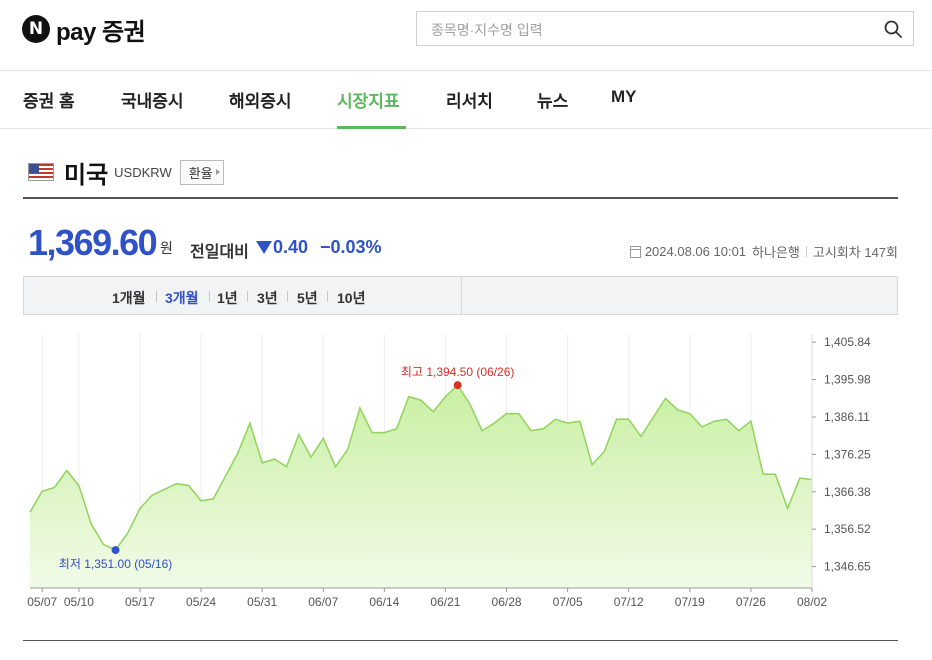 The image size is (932, 660). I want to click on x-tick-label: 05/17, so click(140, 602).